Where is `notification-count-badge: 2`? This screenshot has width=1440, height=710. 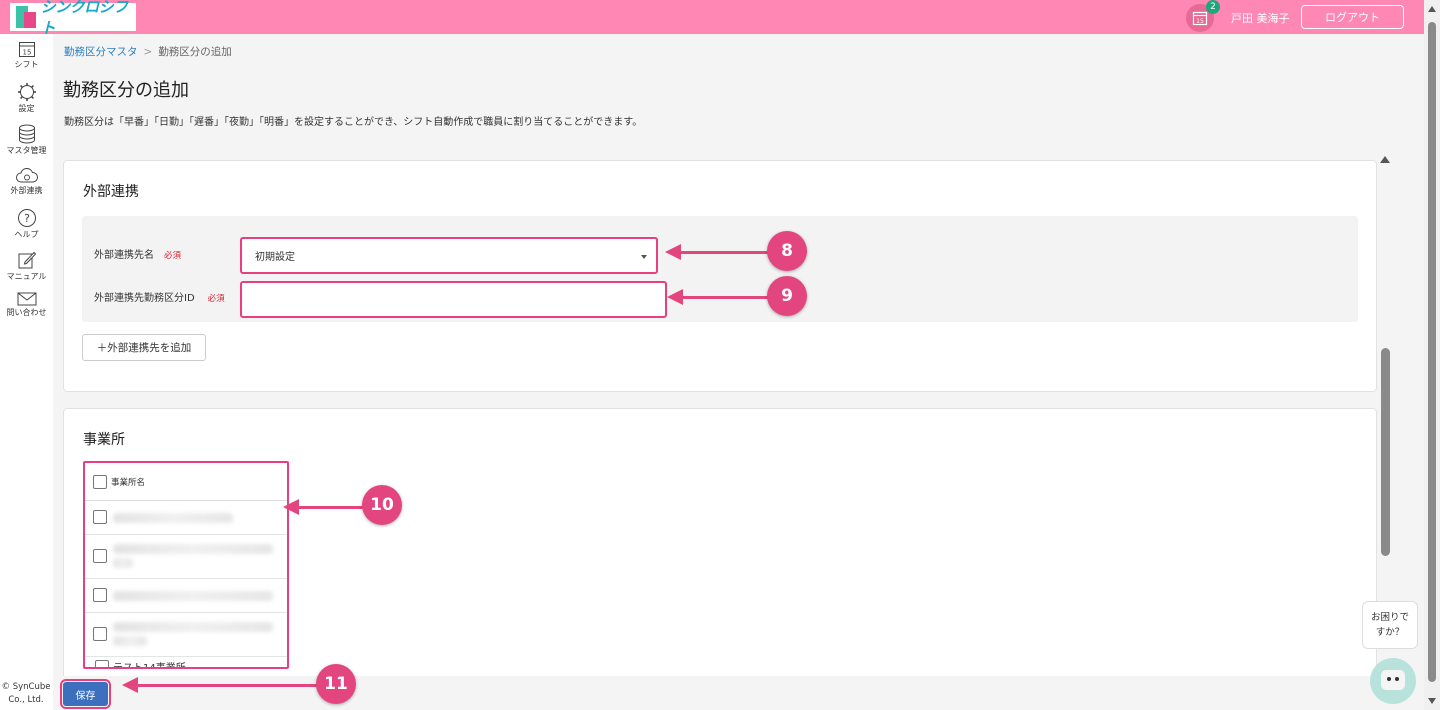
notification-count-badge: 2 is located at coordinates (1213, 7).